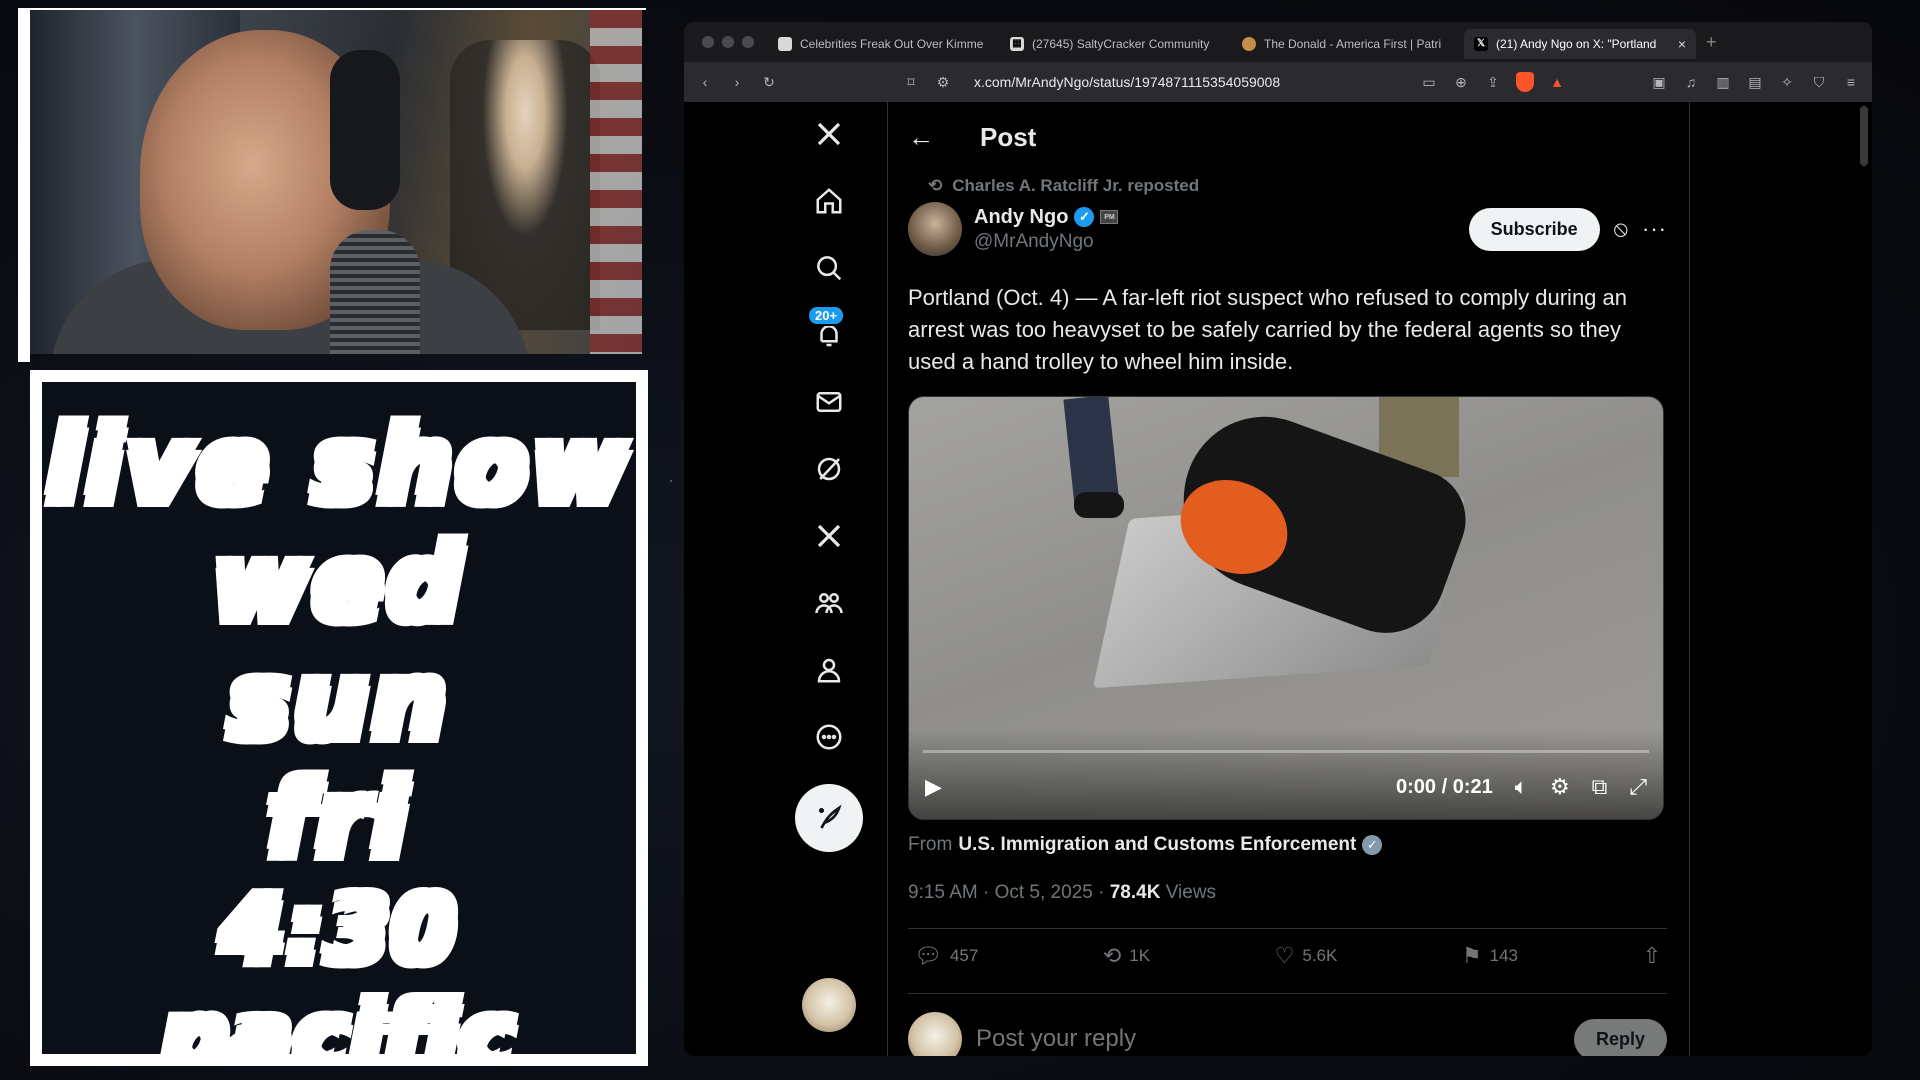 The image size is (1920, 1080). What do you see at coordinates (829, 818) in the screenshot?
I see `compose-post-button` at bounding box center [829, 818].